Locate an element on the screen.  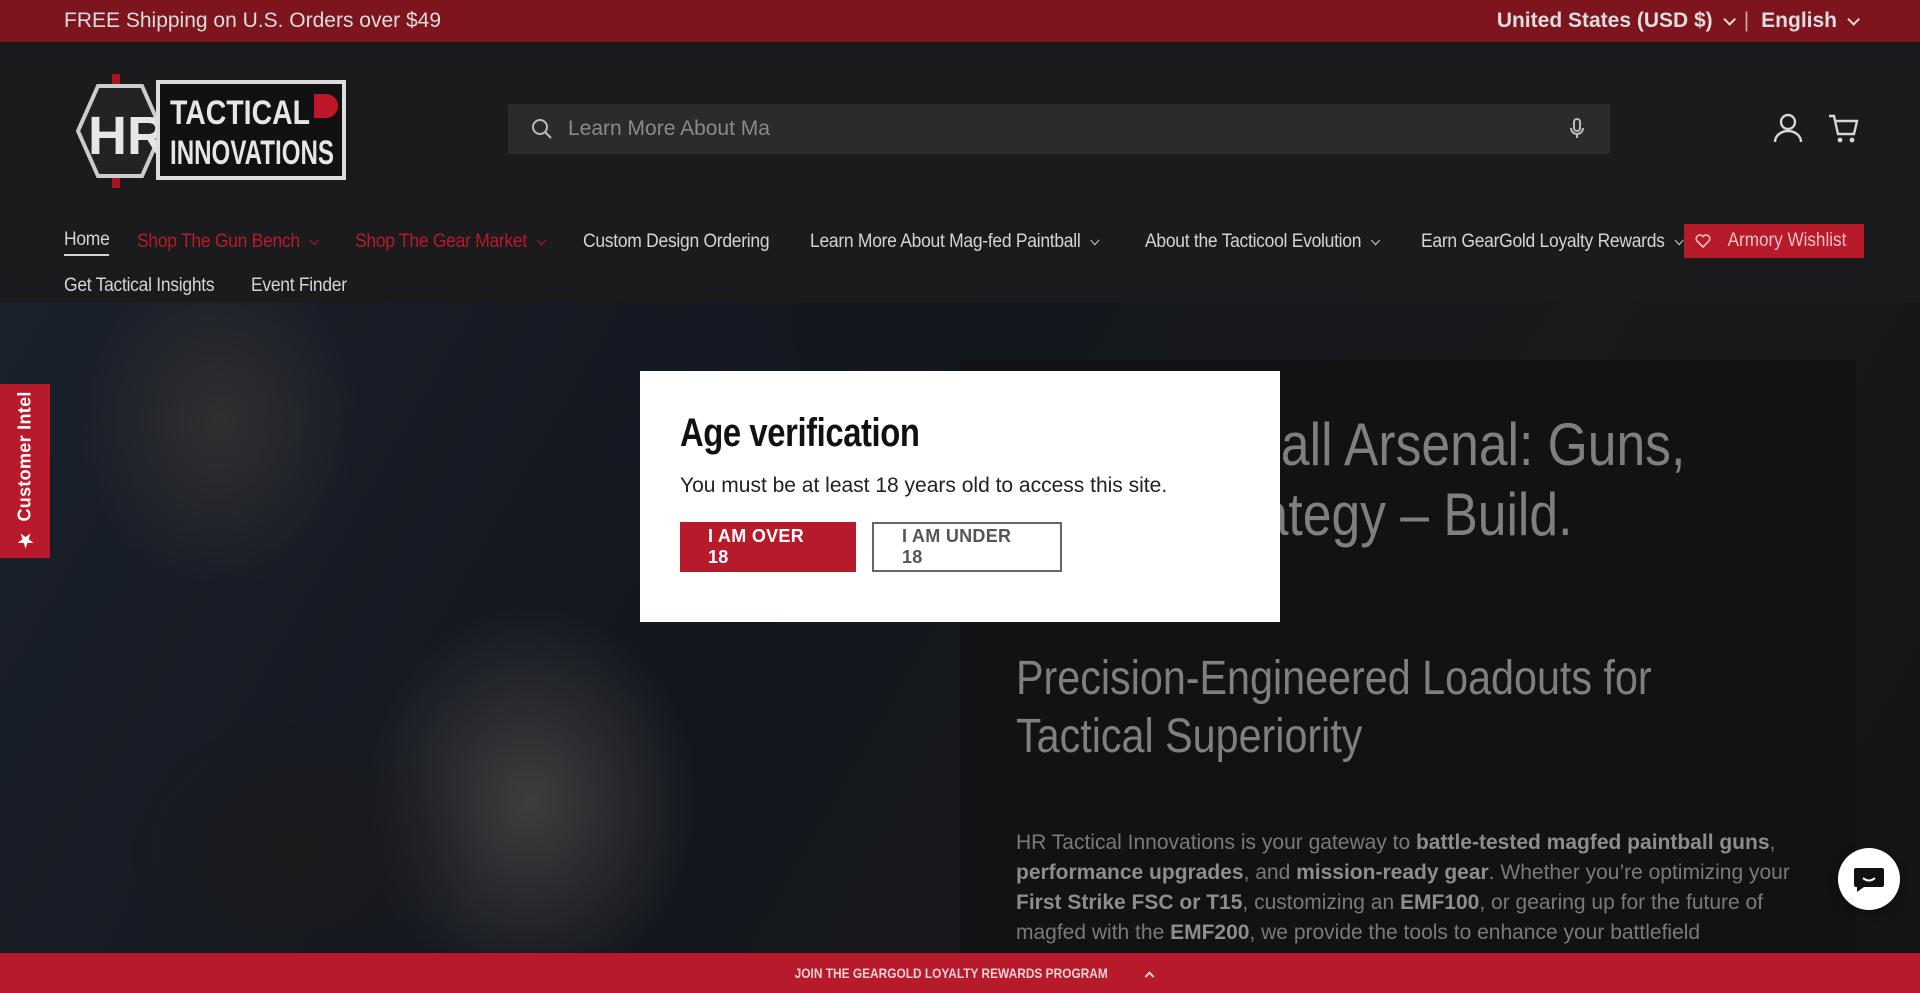
svg-text: HR is located at coordinates (127, 136).